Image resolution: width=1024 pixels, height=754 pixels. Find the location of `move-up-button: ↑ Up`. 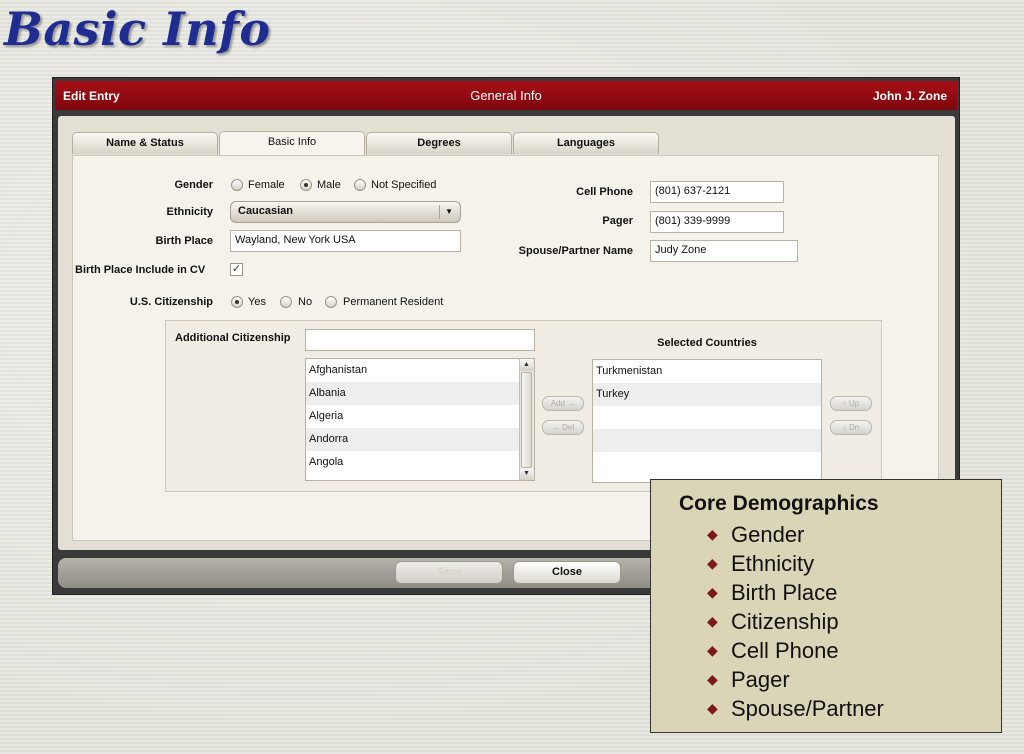

move-up-button: ↑ Up is located at coordinates (851, 403).